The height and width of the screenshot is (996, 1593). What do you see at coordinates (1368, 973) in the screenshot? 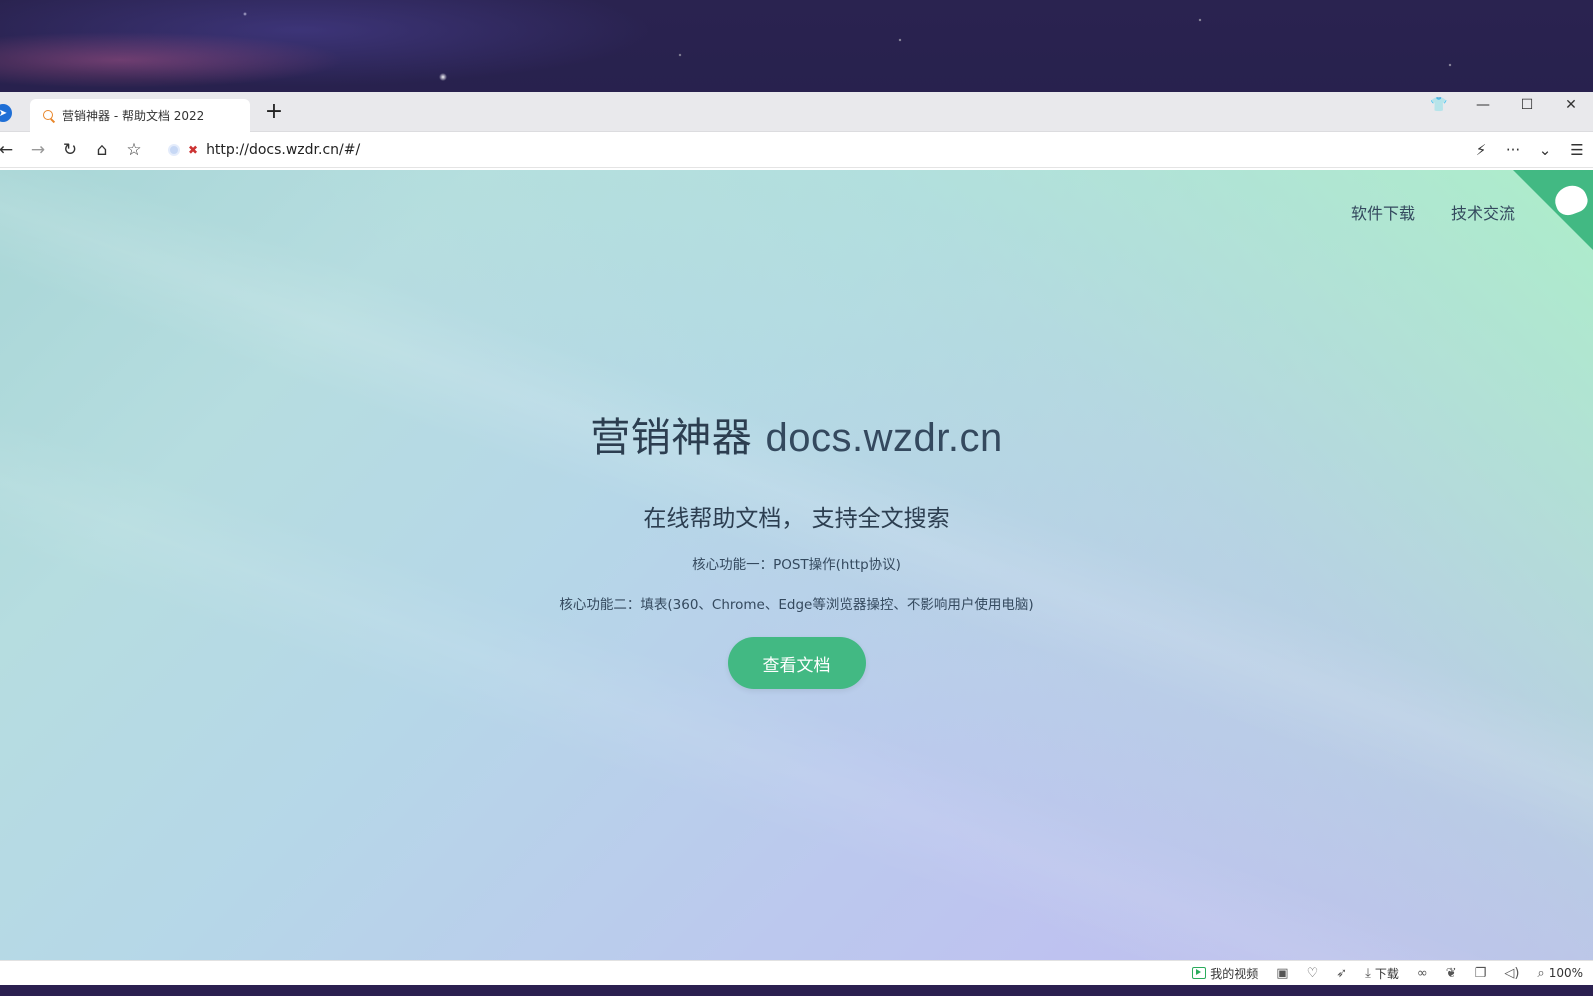
I see `download-icon: ⤓` at bounding box center [1368, 973].